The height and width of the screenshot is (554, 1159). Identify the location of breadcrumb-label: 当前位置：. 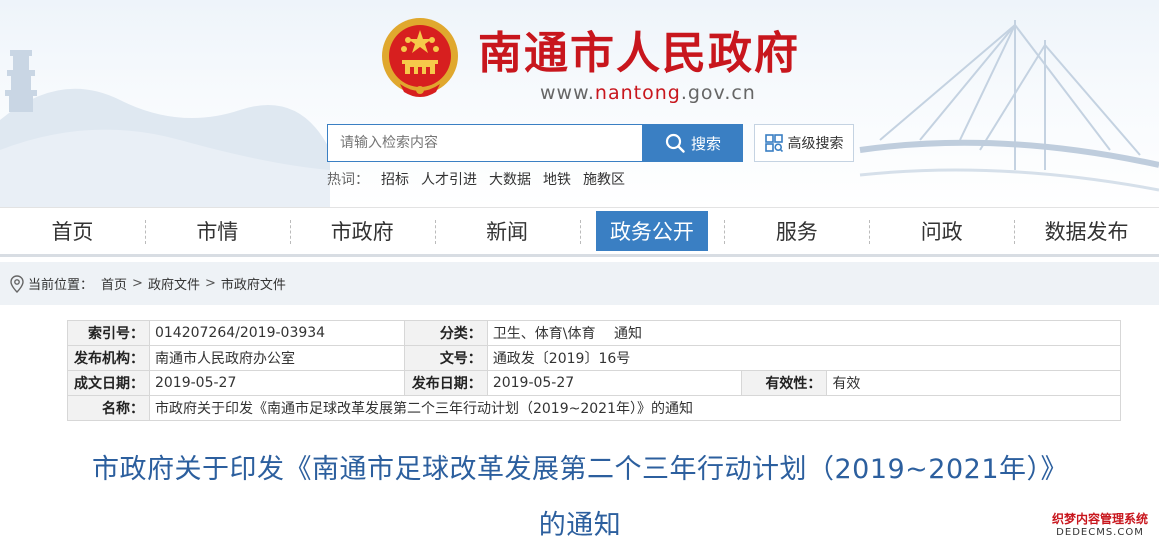
(61, 285).